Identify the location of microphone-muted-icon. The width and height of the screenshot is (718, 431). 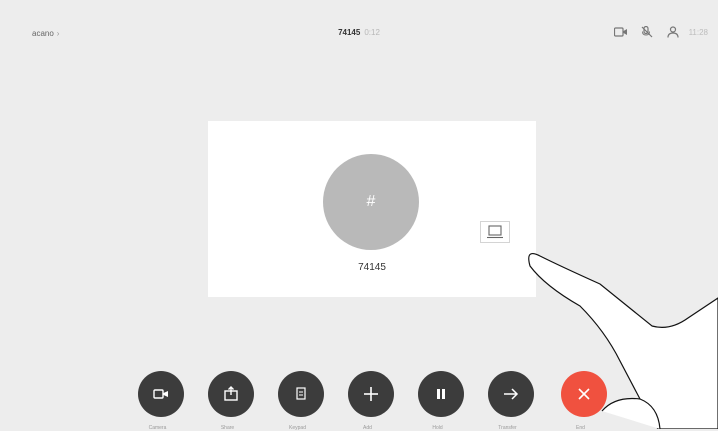
(647, 32).